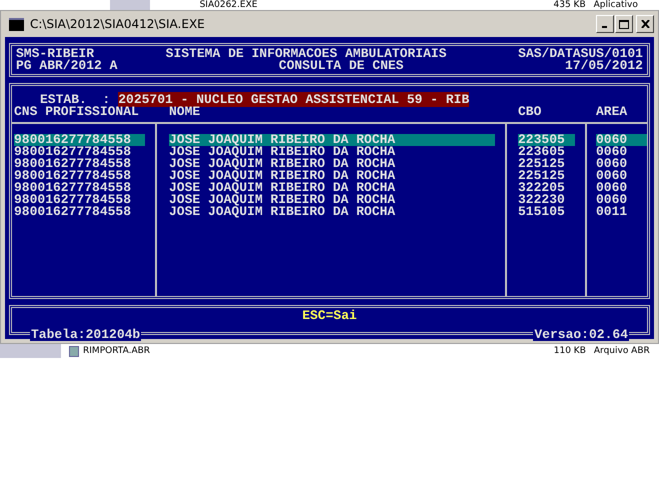 This screenshot has width=659, height=480. Describe the element at coordinates (341, 66) in the screenshot. I see `screen-title: CONSULTA DE CNES` at that location.